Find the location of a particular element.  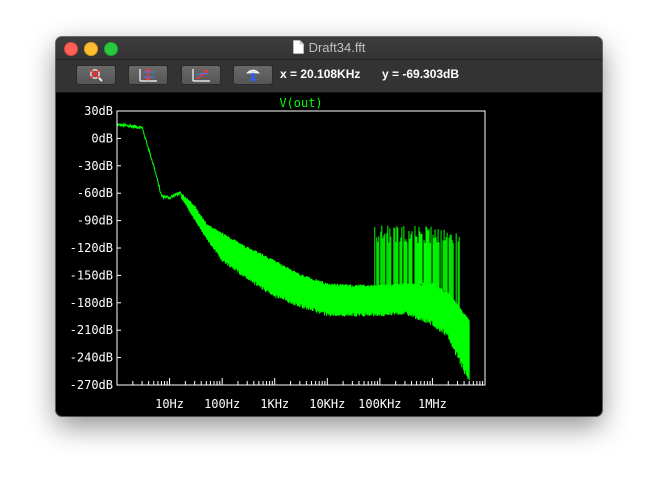

y-tick-label: 0dB is located at coordinates (102, 138).